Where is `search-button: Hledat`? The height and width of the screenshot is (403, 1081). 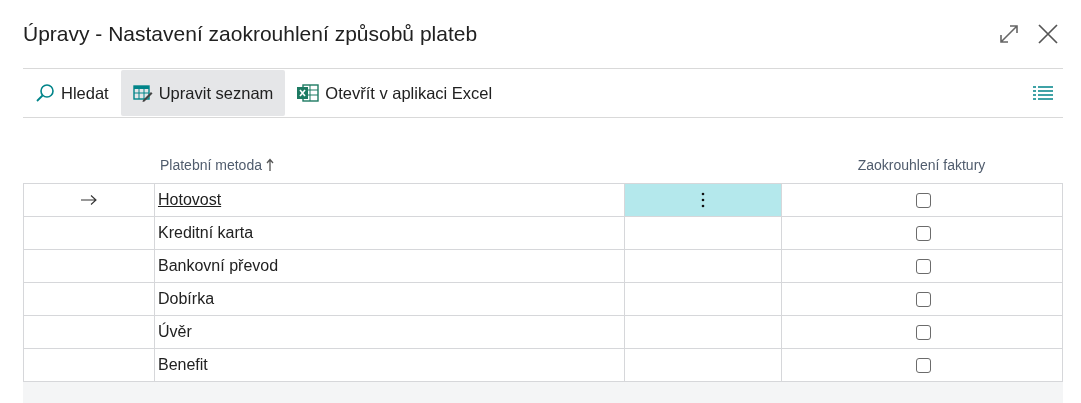
search-button: Hledat is located at coordinates (72, 93).